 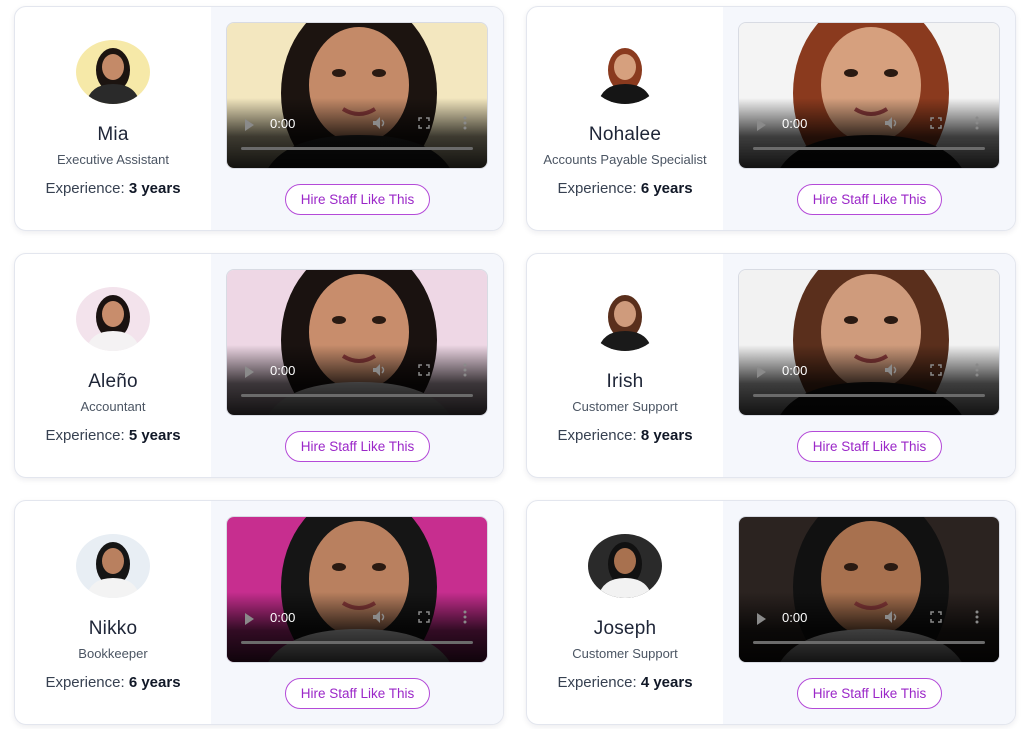 What do you see at coordinates (625, 134) in the screenshot?
I see `staff-name: Nohalee` at bounding box center [625, 134].